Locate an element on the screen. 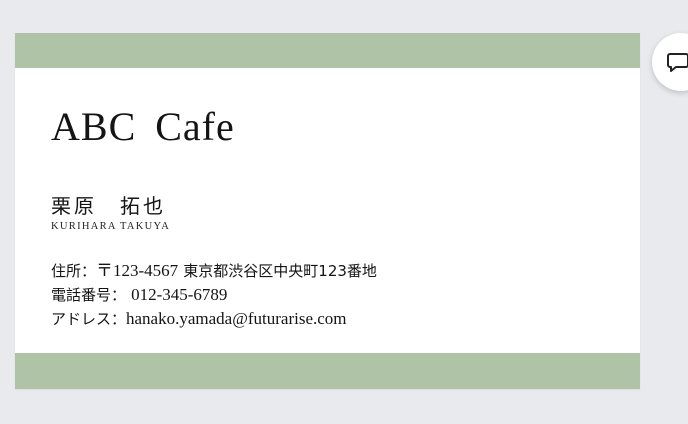 This screenshot has height=424, width=688. comment-button is located at coordinates (670, 62).